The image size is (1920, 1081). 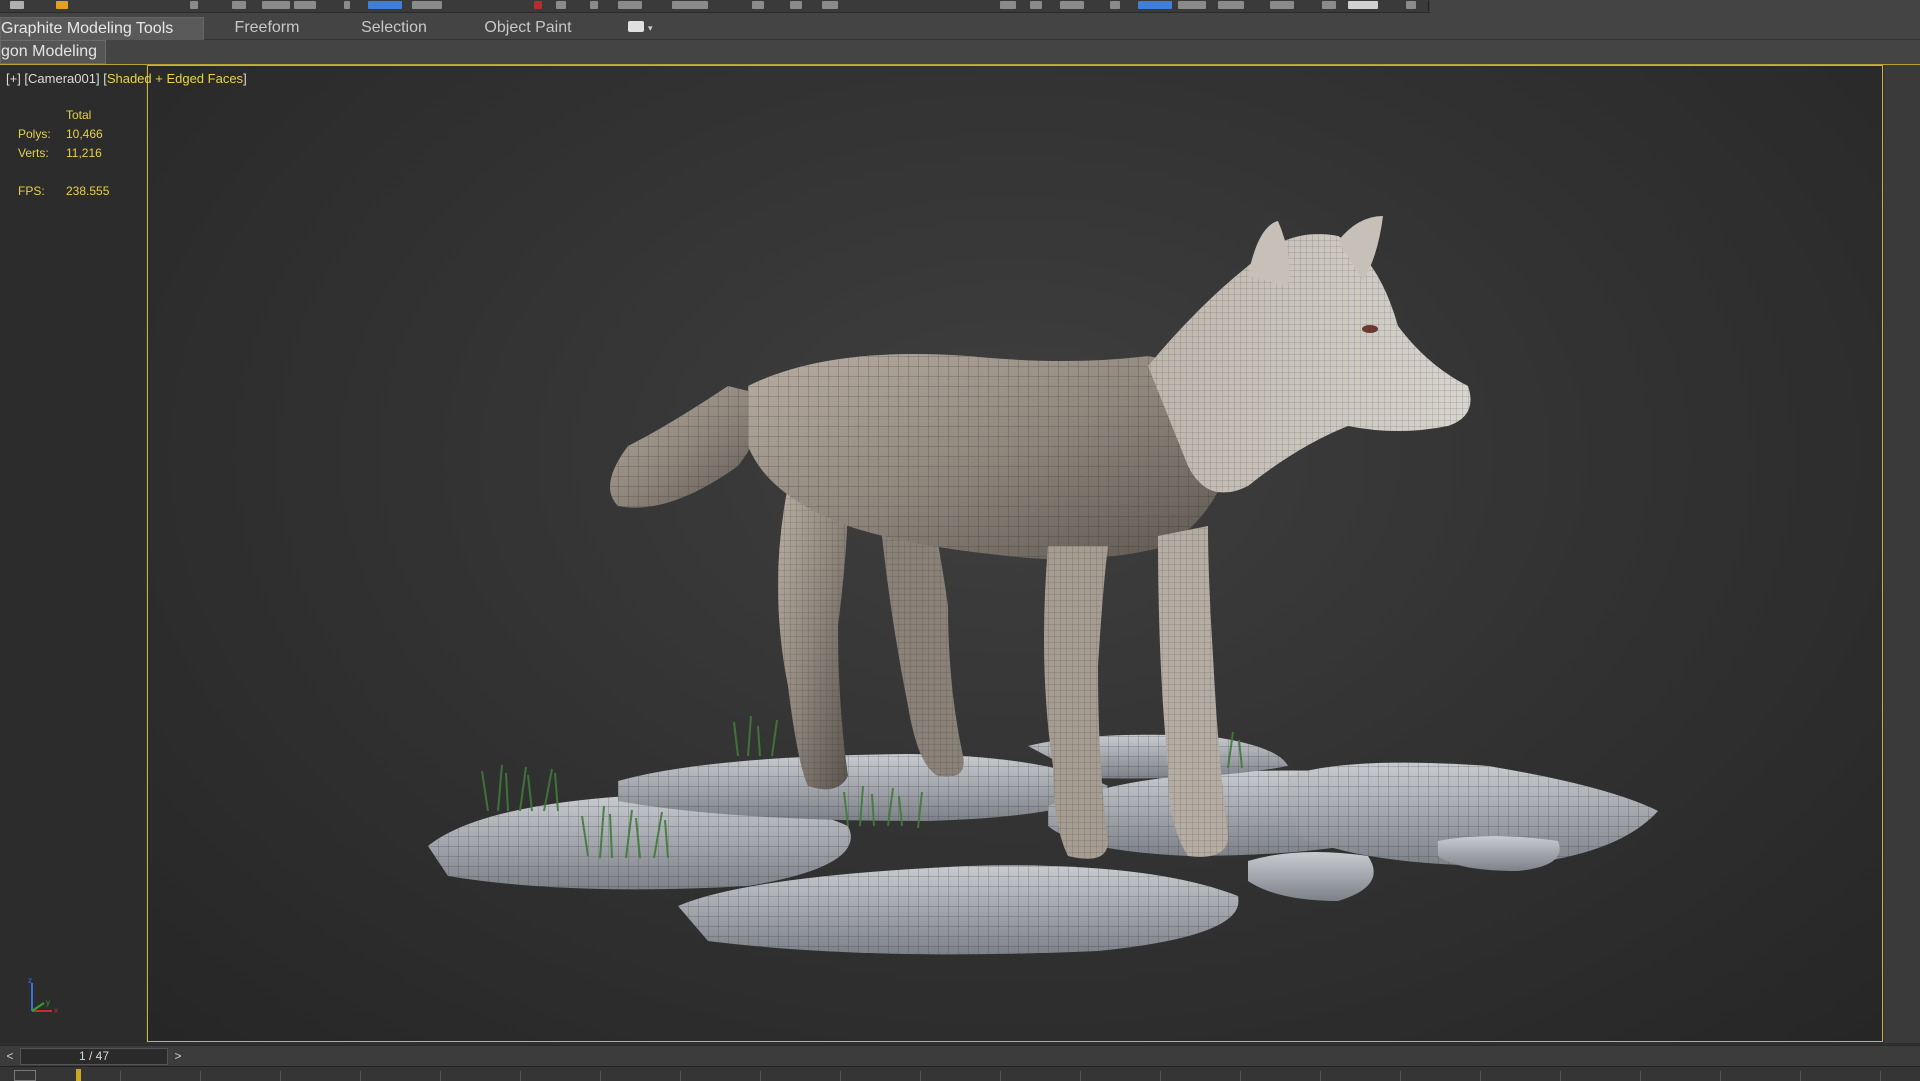 I want to click on viewport-label: [+] [Camera001] [Shaded + Edged Faces], so click(x=126, y=78).